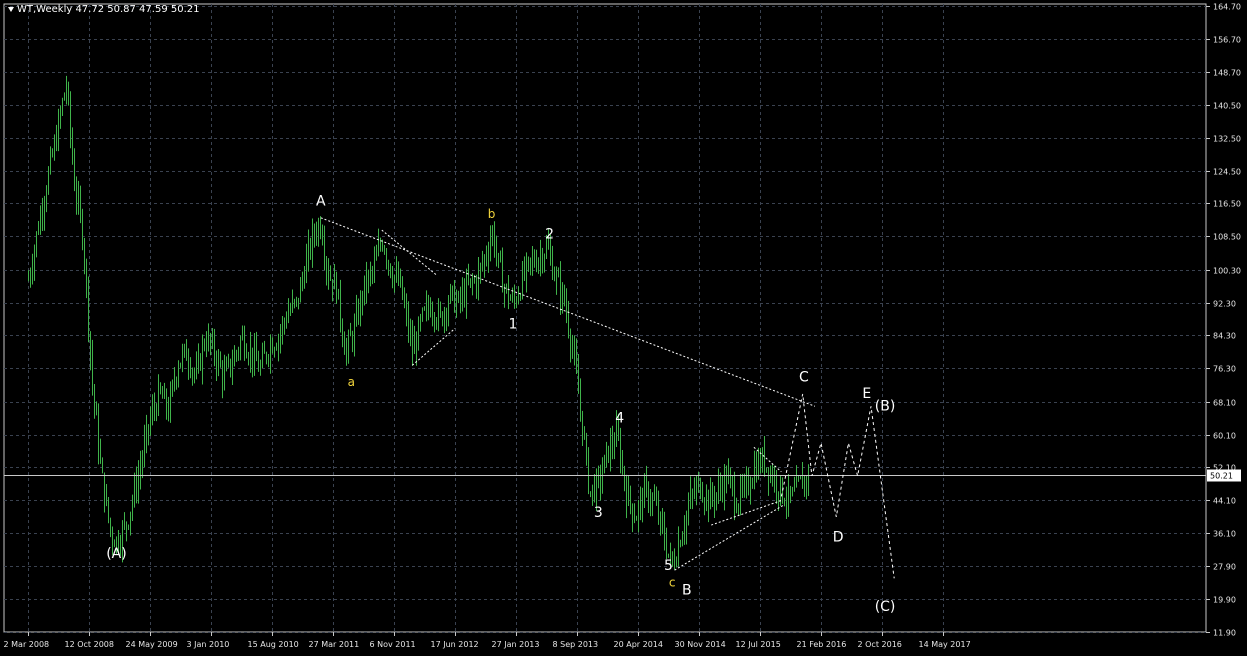 This screenshot has width=1247, height=656. Describe the element at coordinates (455, 644) in the screenshot. I see `x-tick-label: 17 Jun 2012` at that location.